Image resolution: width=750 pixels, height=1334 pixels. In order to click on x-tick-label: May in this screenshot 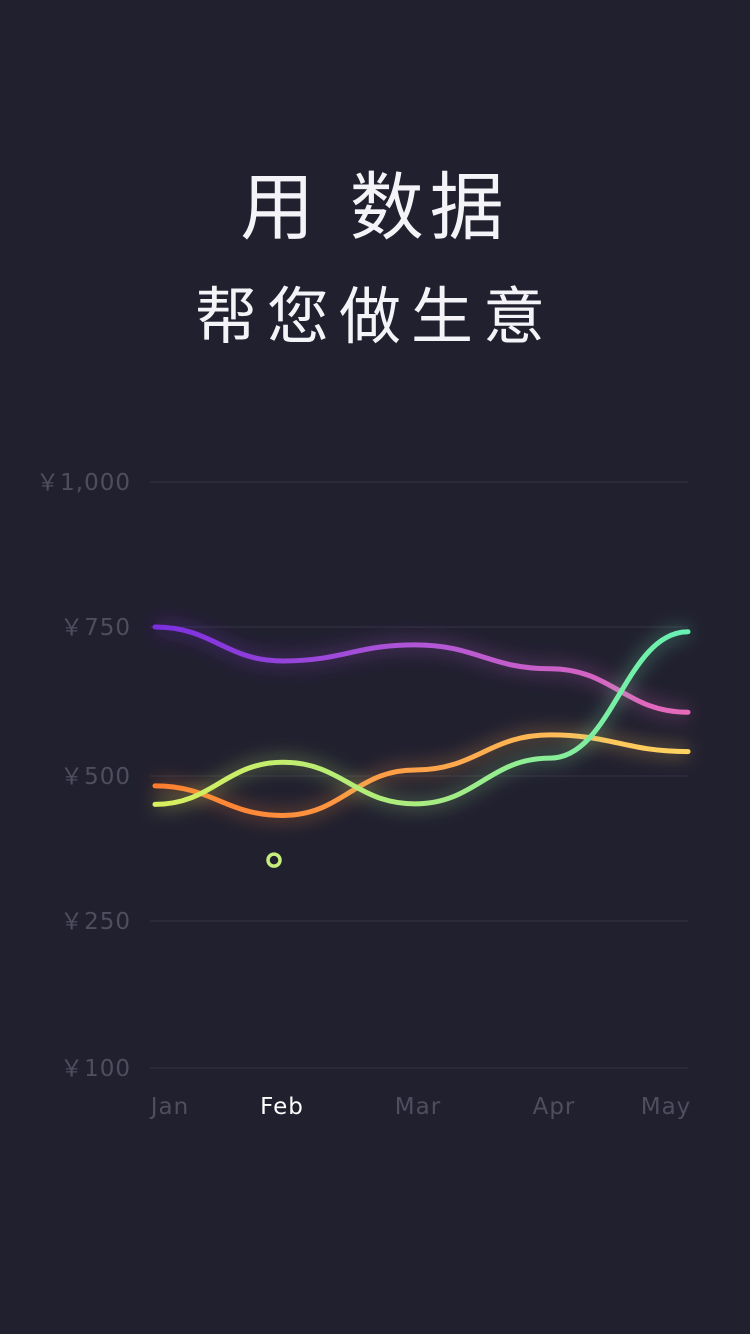, I will do `click(666, 1107)`.